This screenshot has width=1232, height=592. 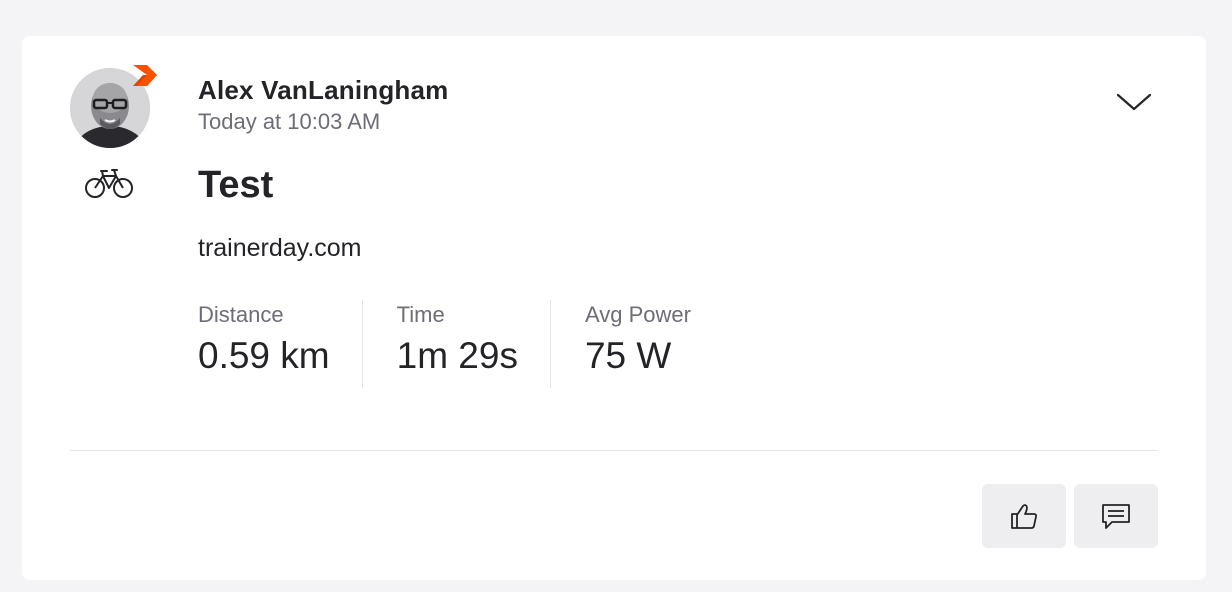 I want to click on stat-label: Time, so click(x=420, y=314).